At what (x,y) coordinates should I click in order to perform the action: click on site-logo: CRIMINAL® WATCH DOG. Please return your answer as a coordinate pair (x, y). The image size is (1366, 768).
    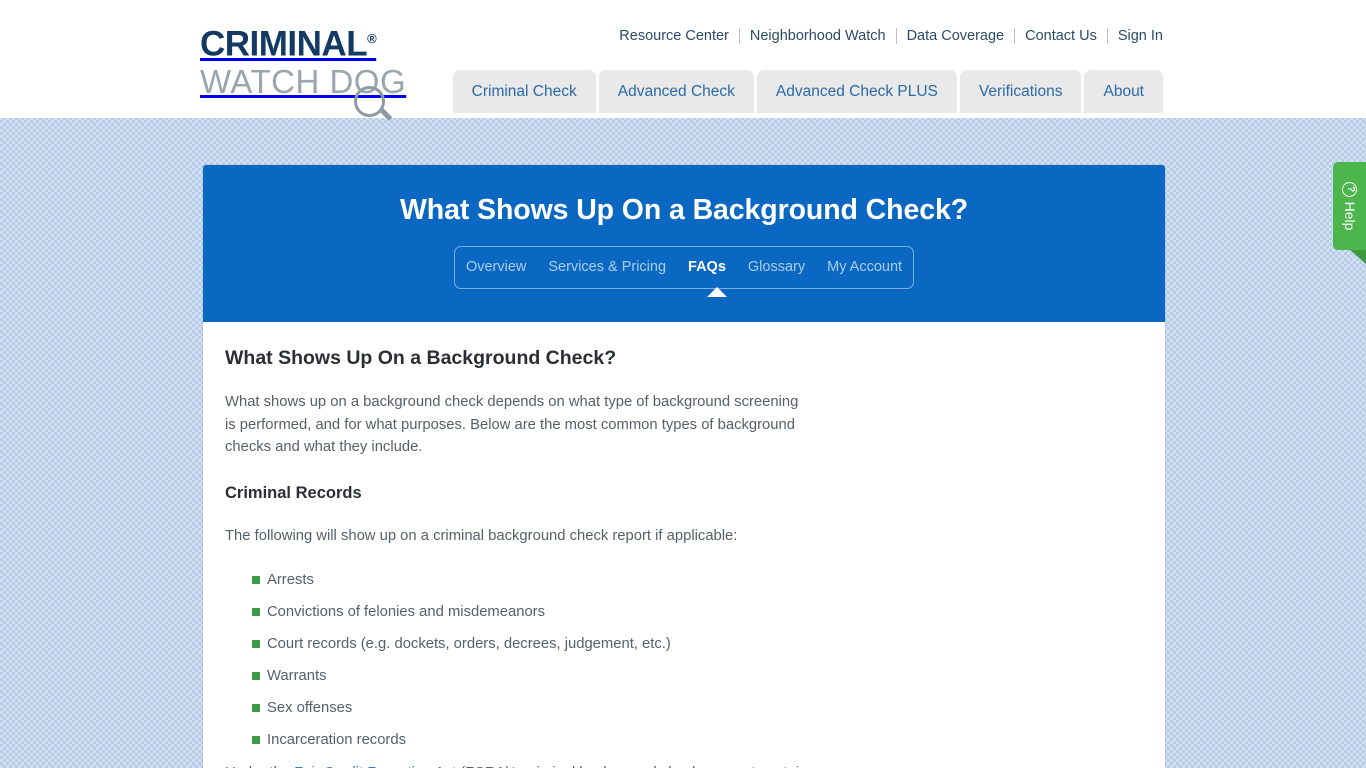
    Looking at the image, I should click on (315, 68).